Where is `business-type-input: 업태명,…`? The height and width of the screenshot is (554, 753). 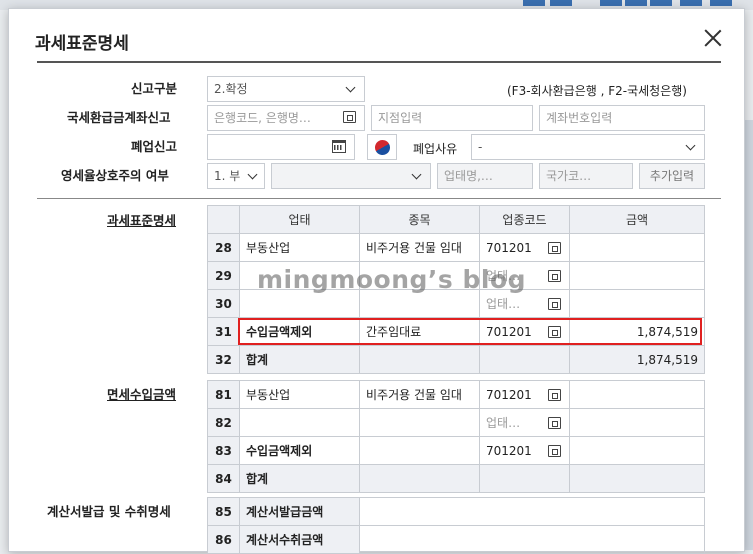 business-type-input: 업태명,… is located at coordinates (485, 176).